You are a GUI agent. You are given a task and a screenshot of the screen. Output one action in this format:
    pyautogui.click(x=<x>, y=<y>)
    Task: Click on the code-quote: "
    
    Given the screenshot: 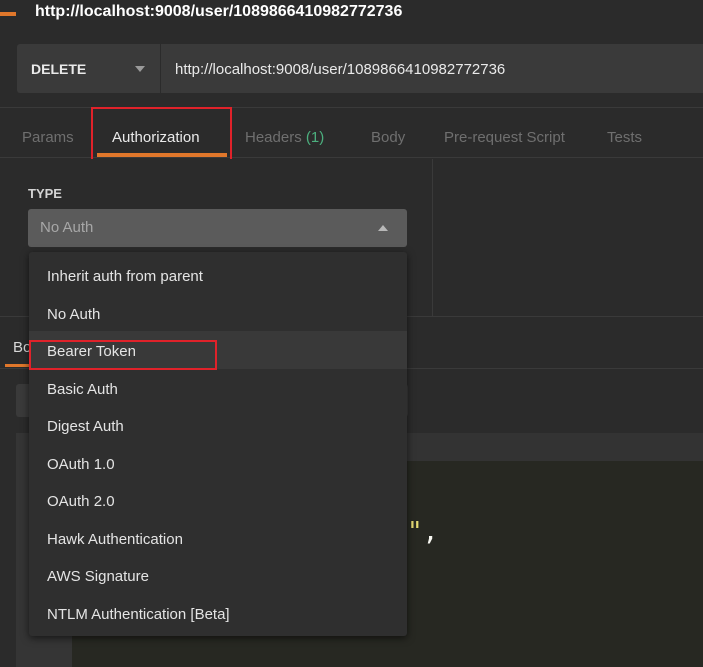 What is the action you would take?
    pyautogui.click(x=415, y=532)
    